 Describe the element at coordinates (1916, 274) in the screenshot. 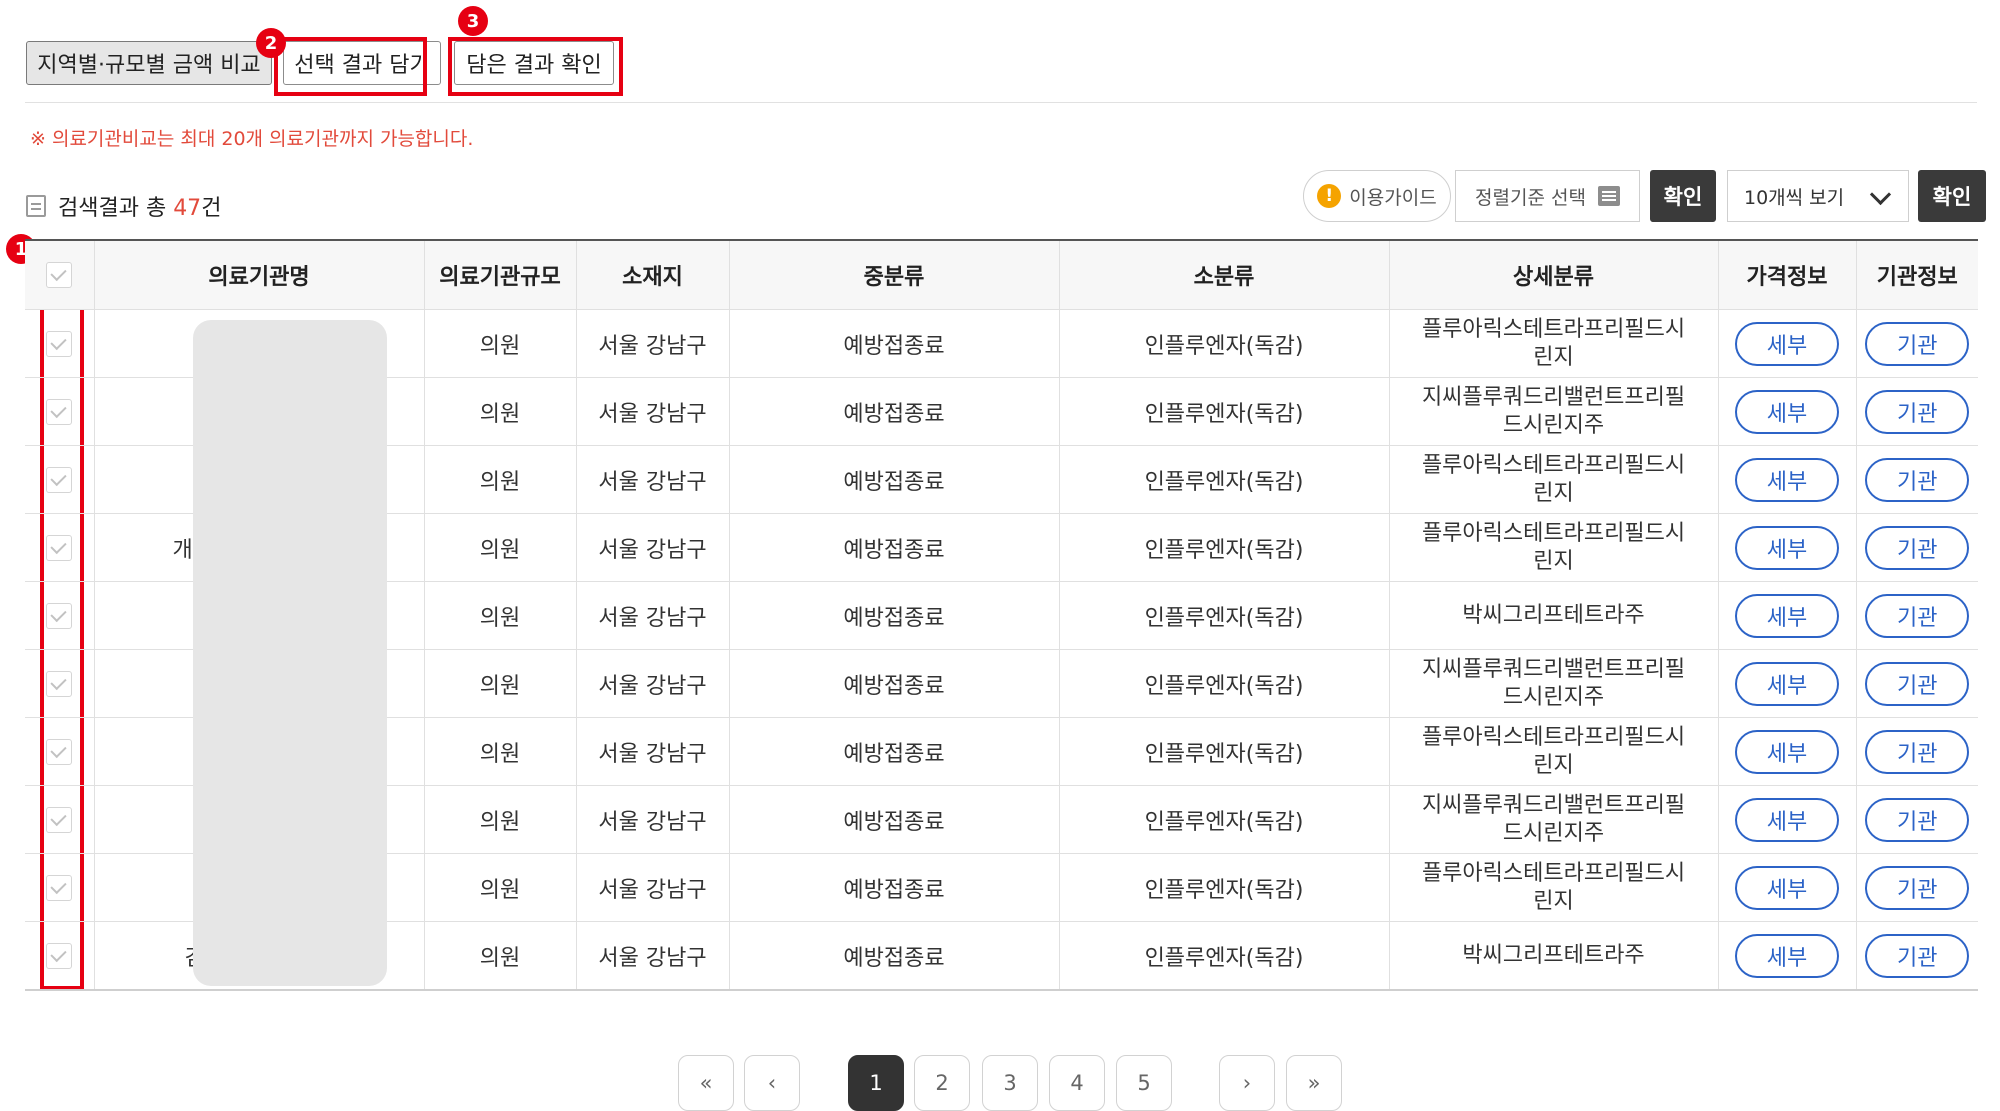

I see `col-header-org: 기관정보` at that location.